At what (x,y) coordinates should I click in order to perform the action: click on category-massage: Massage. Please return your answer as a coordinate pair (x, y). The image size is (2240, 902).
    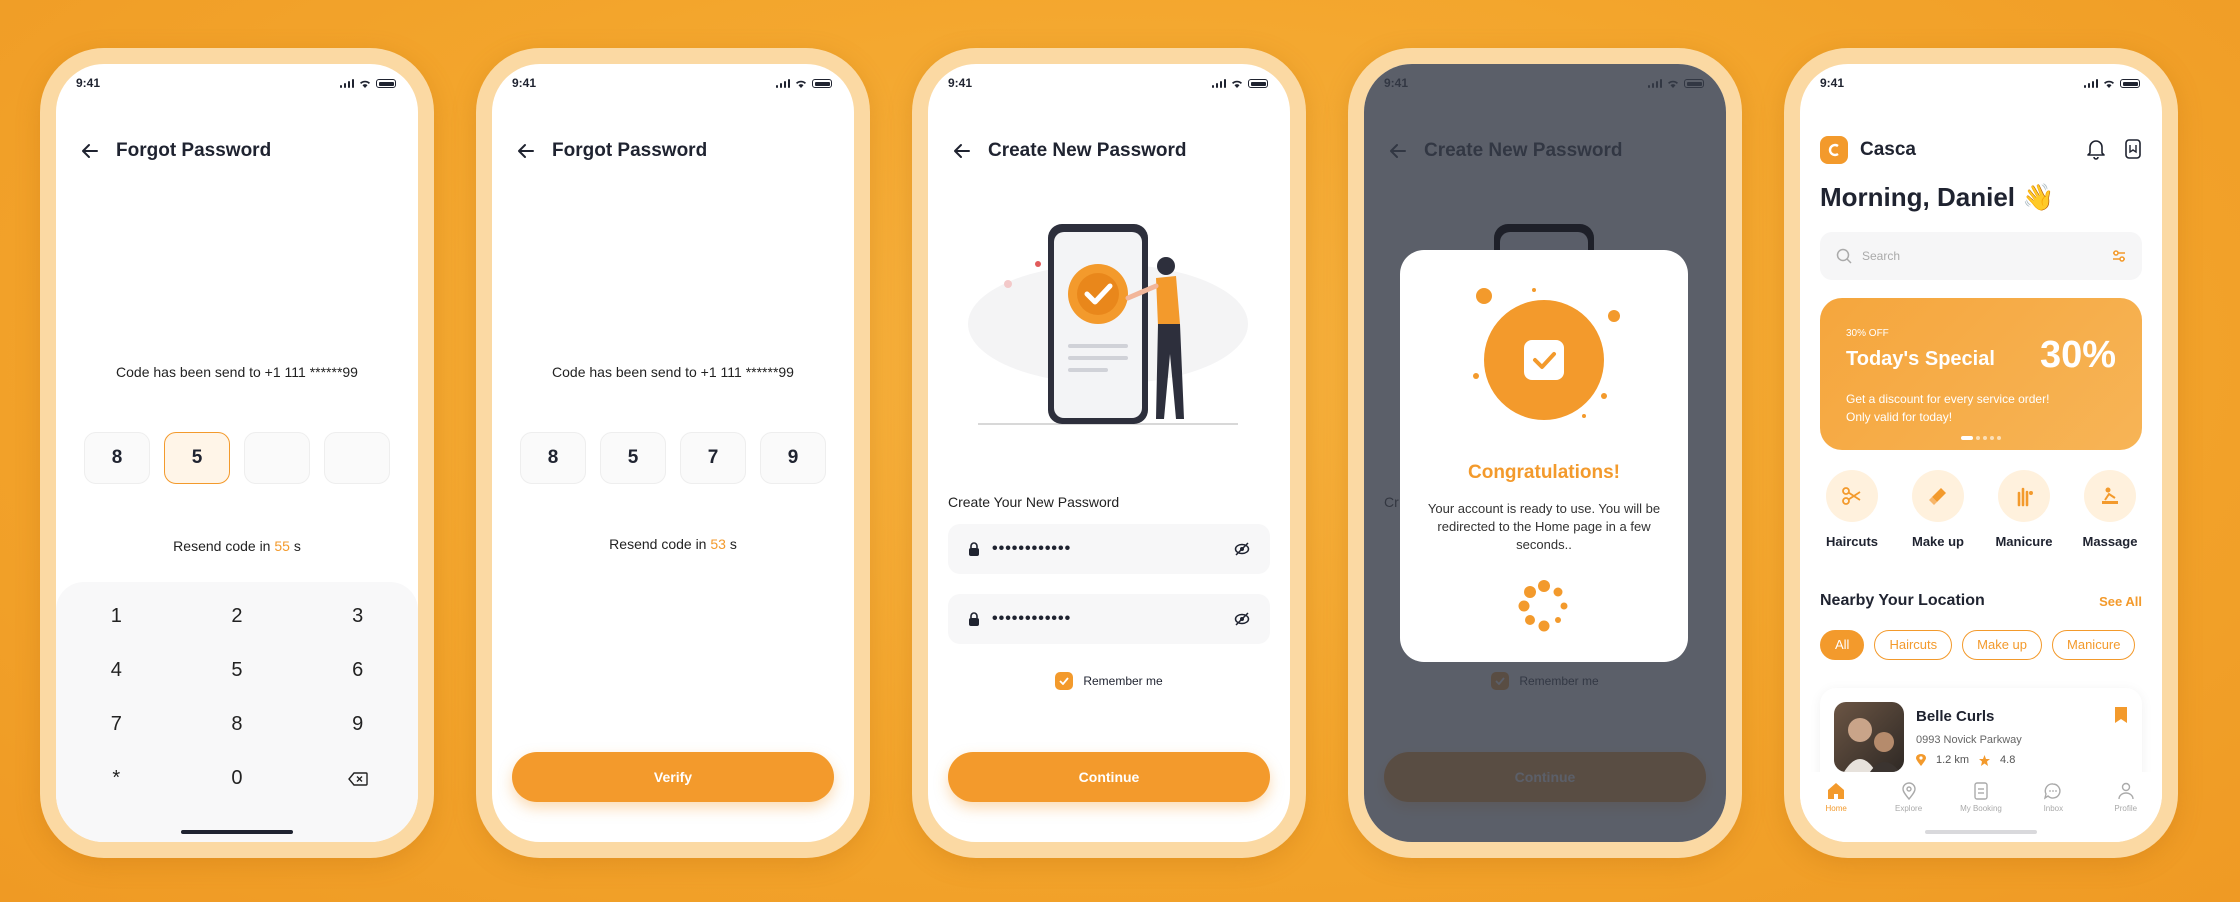
    Looking at the image, I should click on (2110, 509).